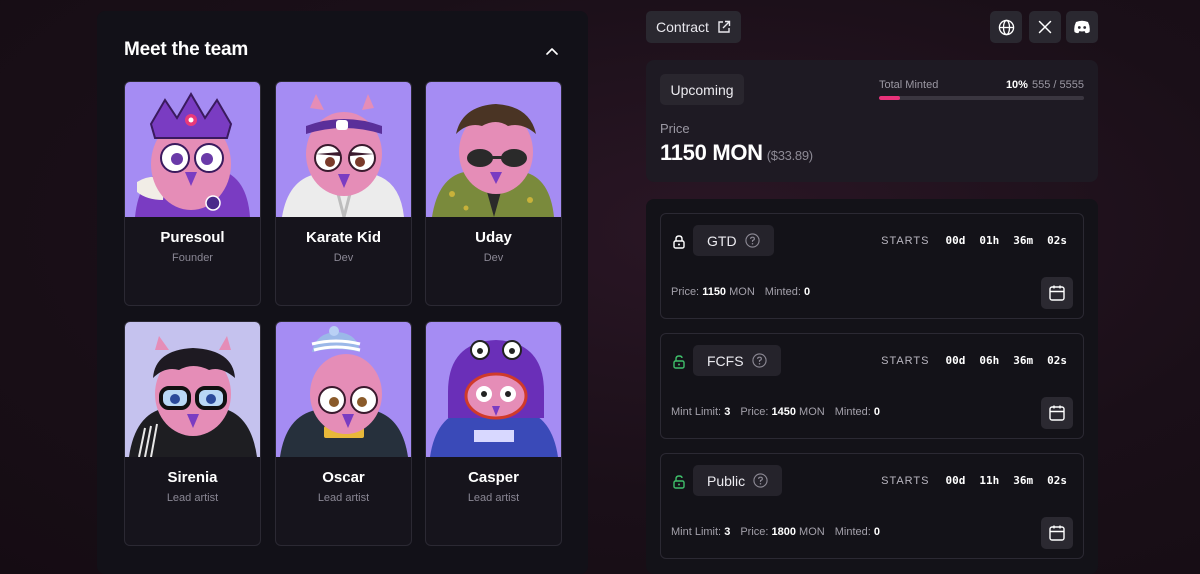 This screenshot has width=1200, height=574. What do you see at coordinates (192, 258) in the screenshot?
I see `member-role: Founder` at bounding box center [192, 258].